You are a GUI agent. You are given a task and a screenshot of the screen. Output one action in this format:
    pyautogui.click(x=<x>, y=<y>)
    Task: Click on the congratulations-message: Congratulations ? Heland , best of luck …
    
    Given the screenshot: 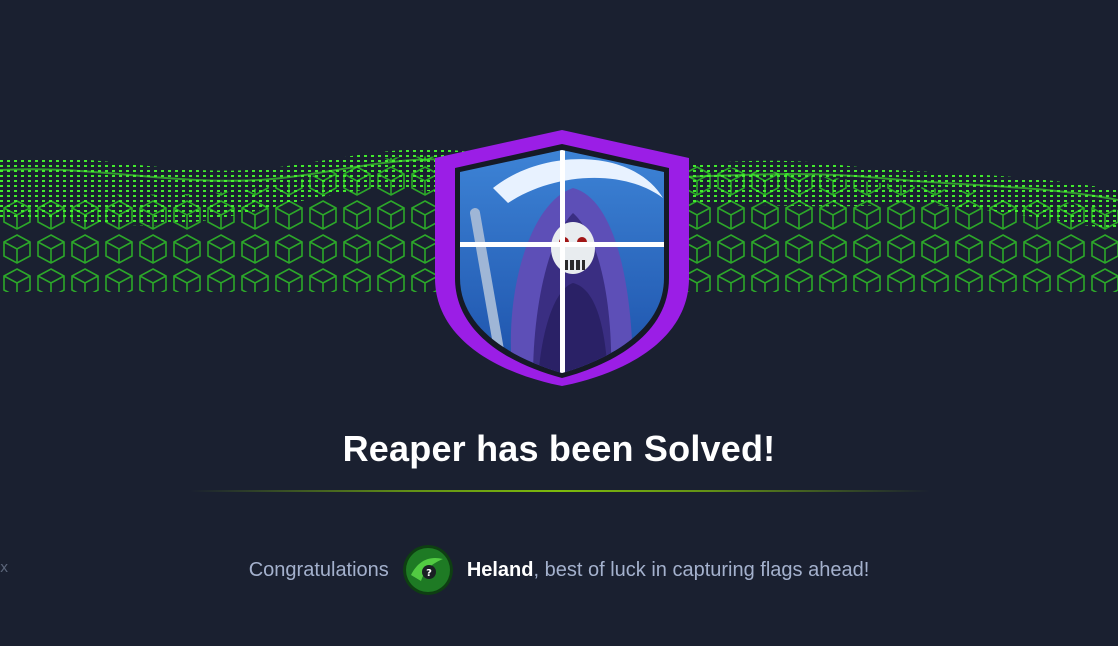 What is the action you would take?
    pyautogui.click(x=559, y=570)
    